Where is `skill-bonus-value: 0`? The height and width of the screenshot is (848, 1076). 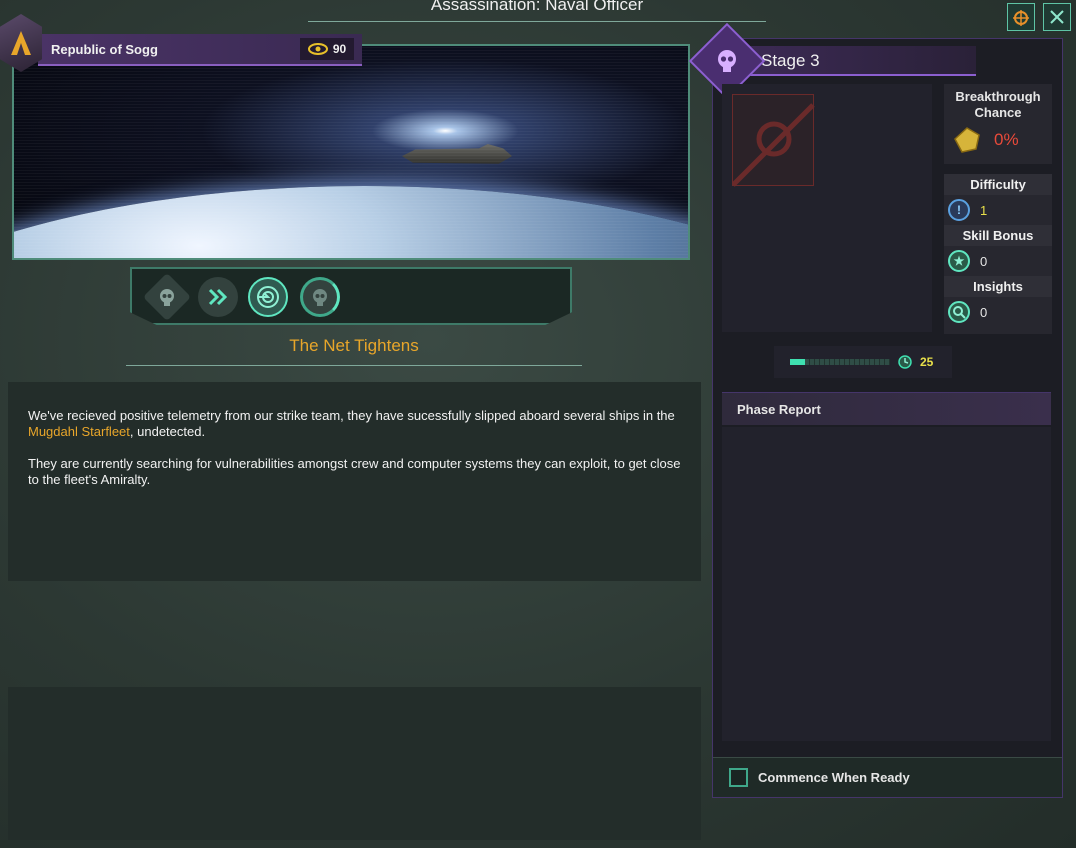
skill-bonus-value: 0 is located at coordinates (984, 261).